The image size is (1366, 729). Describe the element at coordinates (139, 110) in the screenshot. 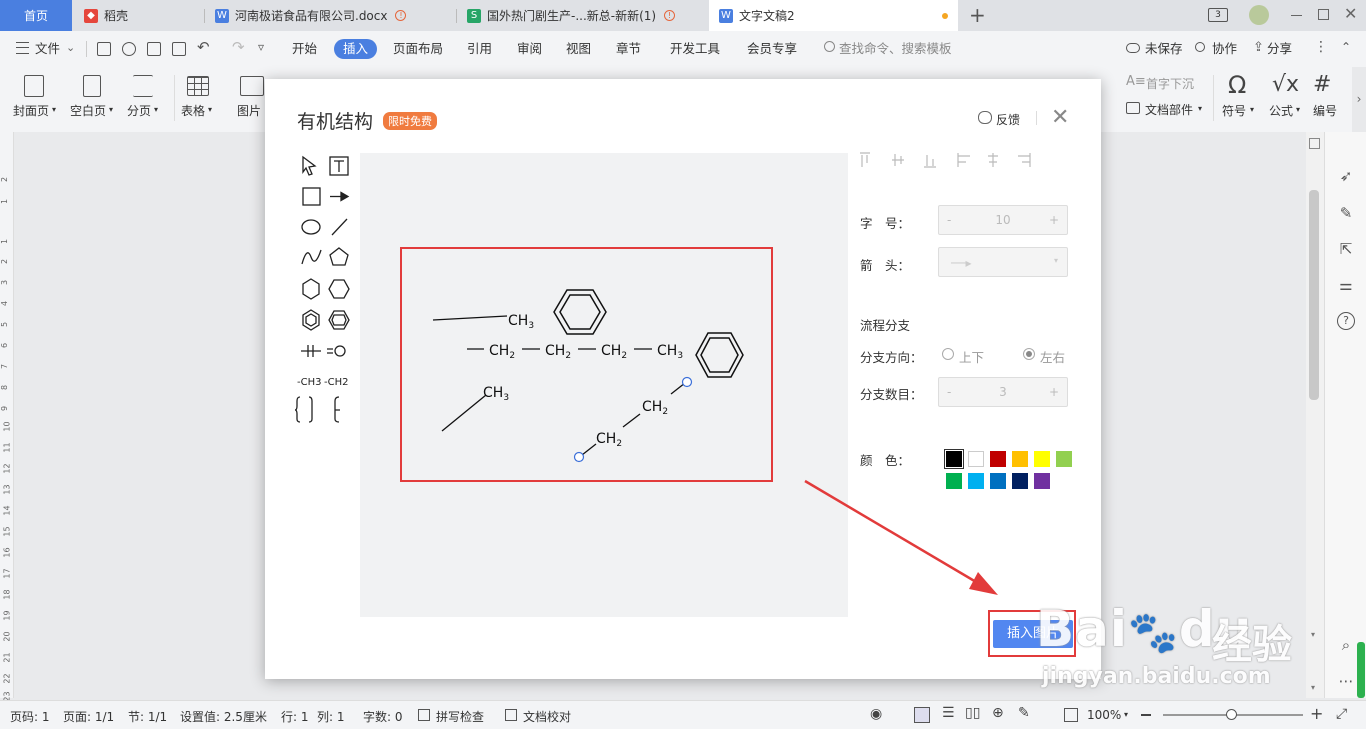

I see `page-break-button: 分页` at that location.